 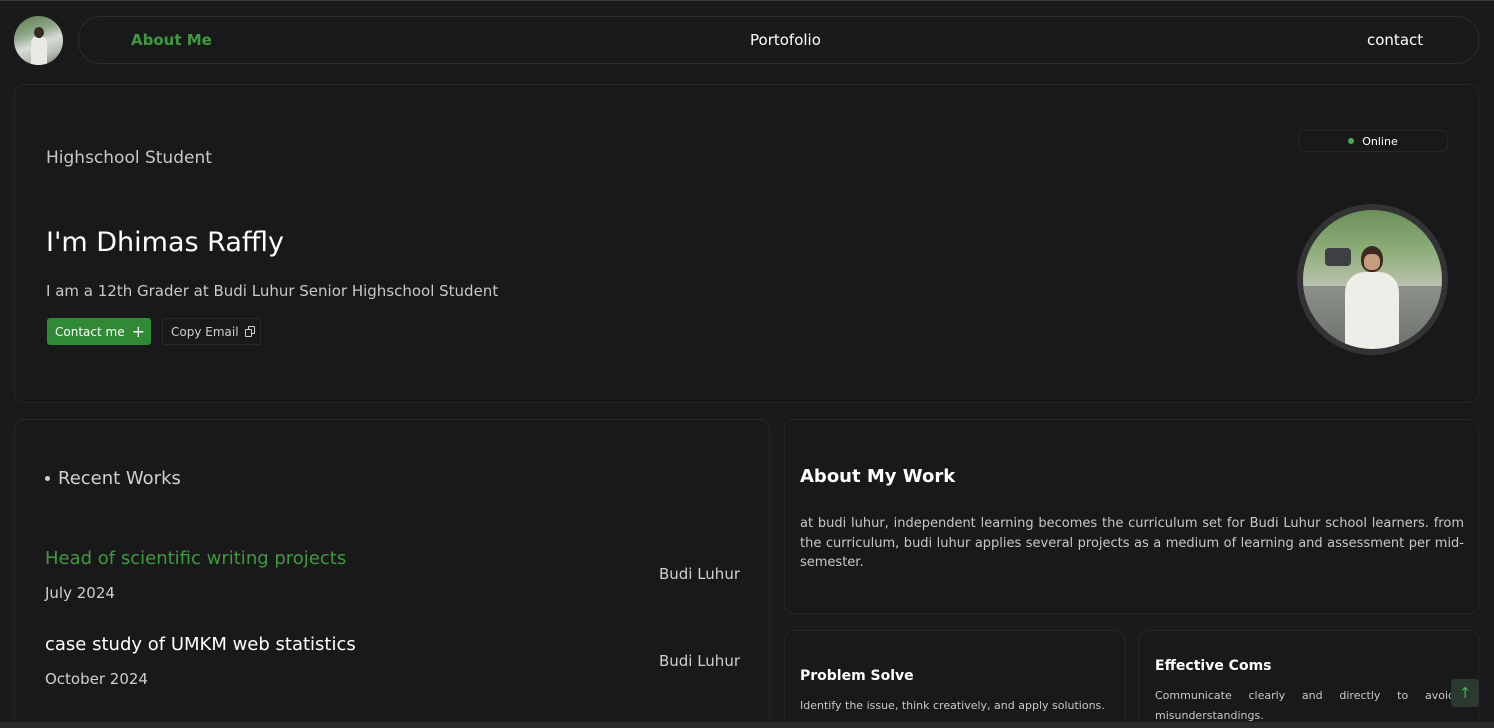 I want to click on main-nav: About Me Portofolio contact, so click(x=778, y=40).